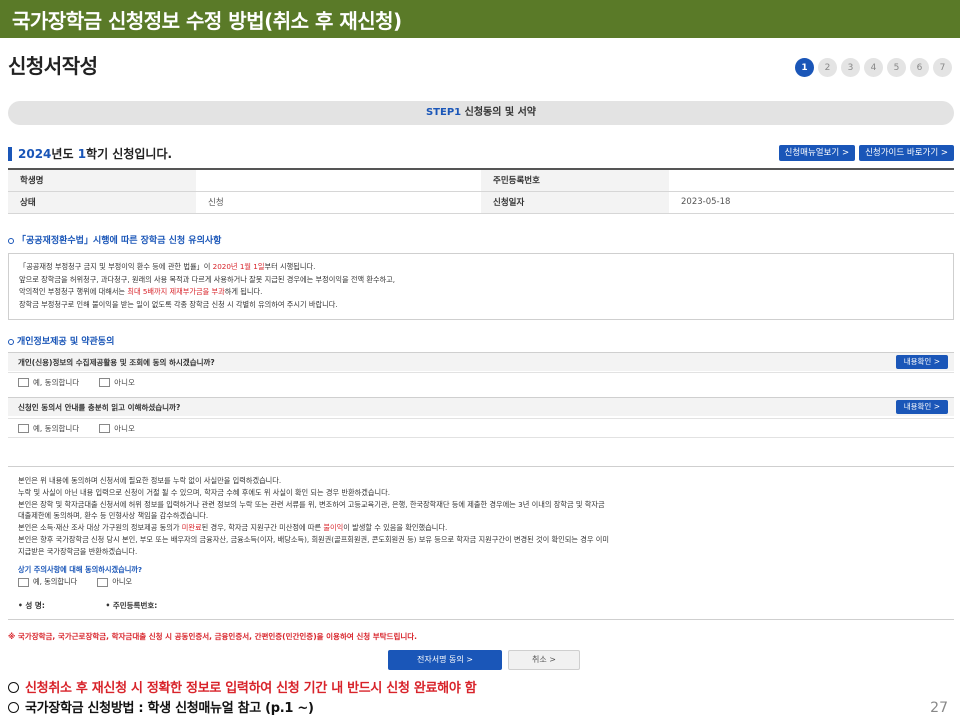 The image size is (960, 720). Describe the element at coordinates (333, 528) in the screenshot. I see `agreement-highlight: 불이익` at that location.